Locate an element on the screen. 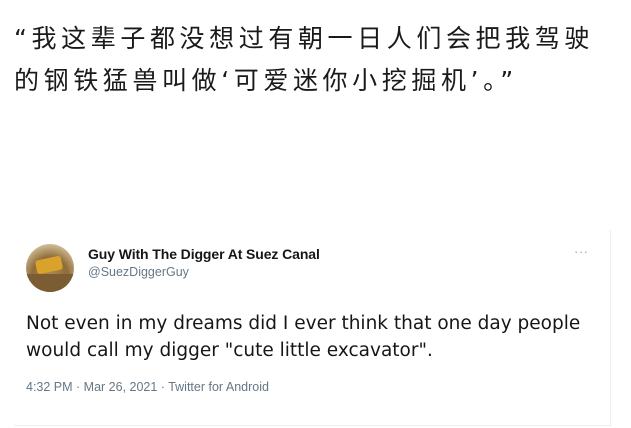 The width and height of the screenshot is (631, 428). excavator-arm-icon is located at coordinates (49, 265).